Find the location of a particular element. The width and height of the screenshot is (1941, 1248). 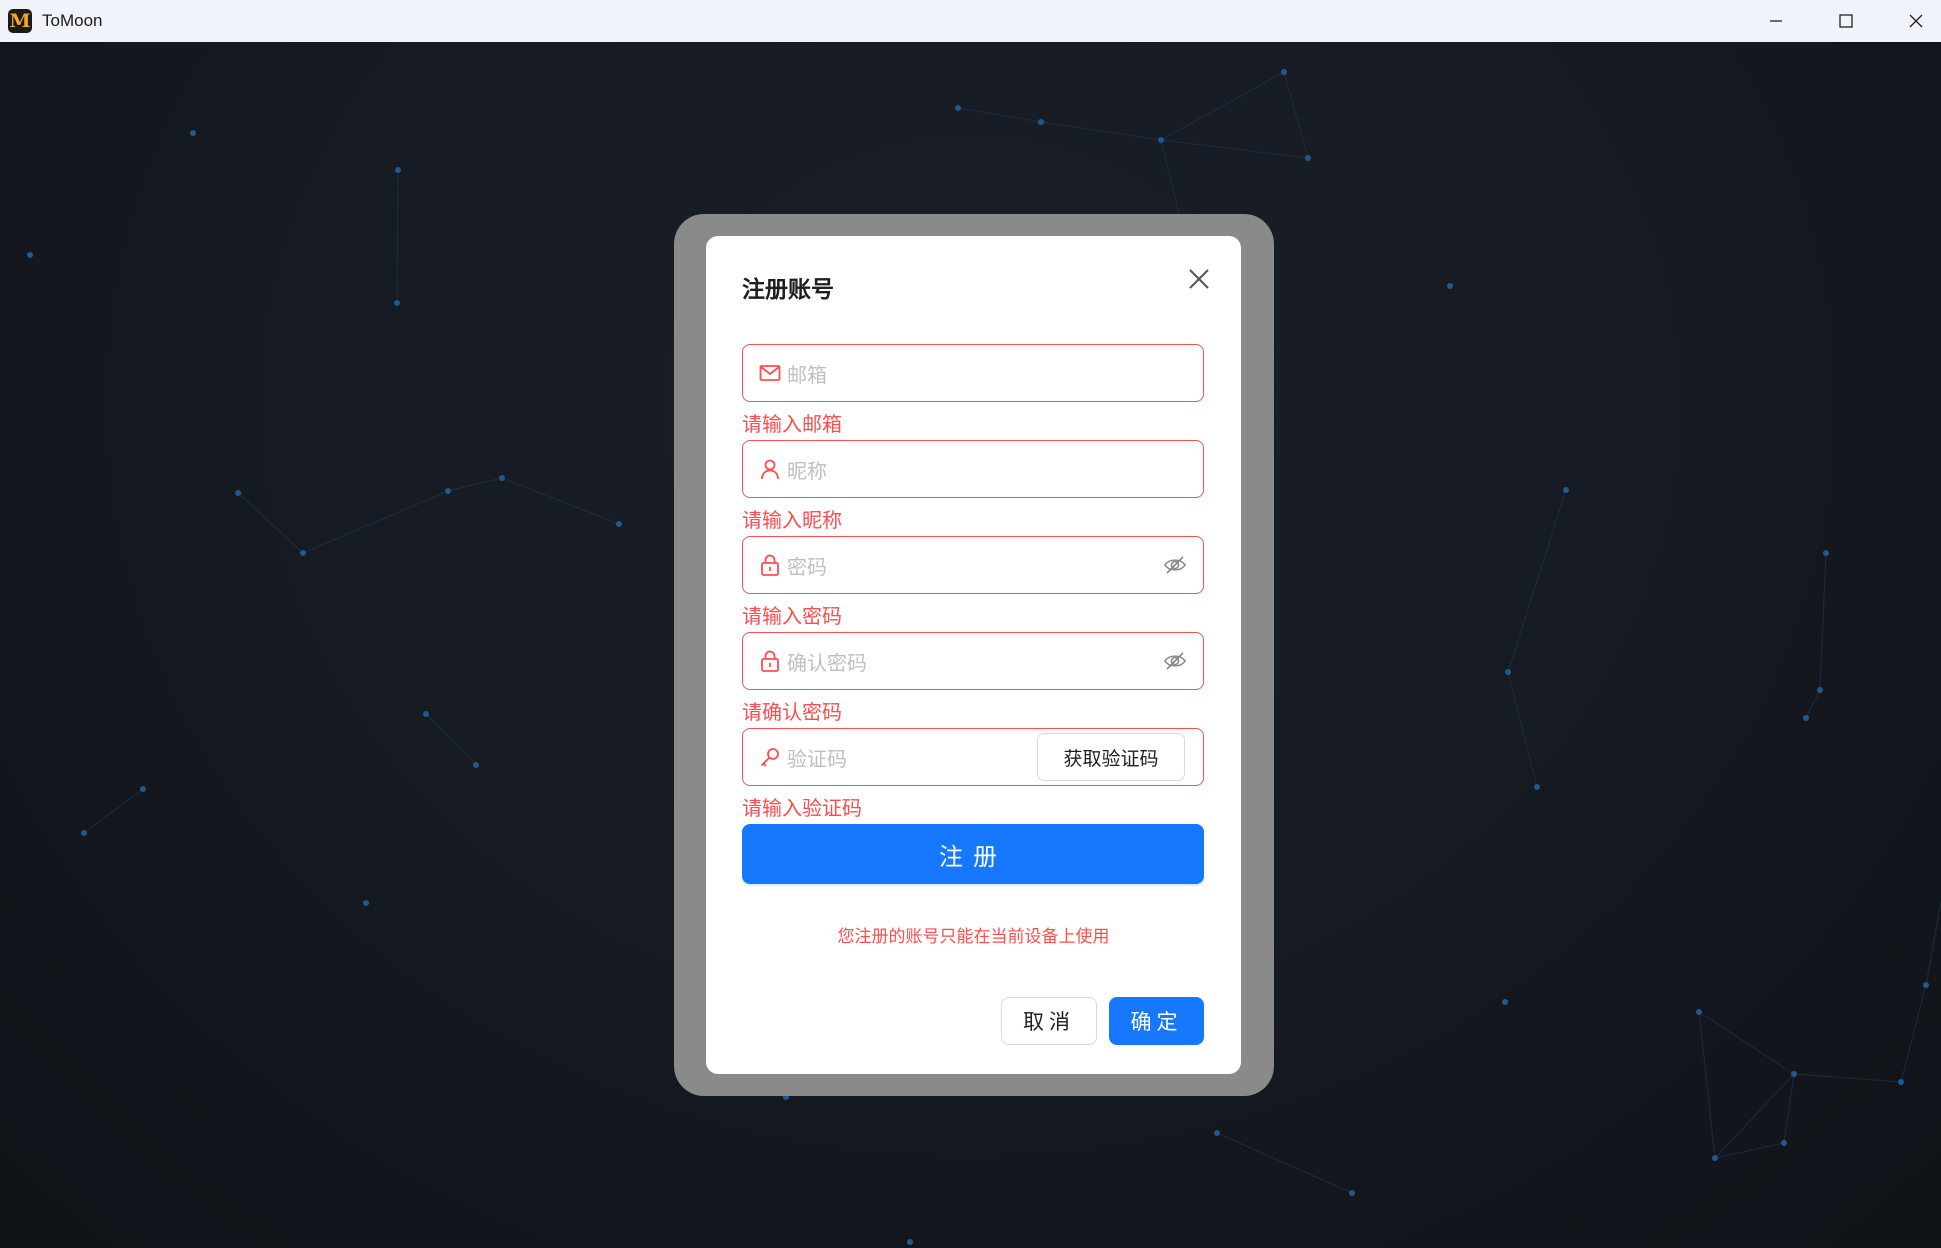

app-logo-letter: M is located at coordinates (20, 21).